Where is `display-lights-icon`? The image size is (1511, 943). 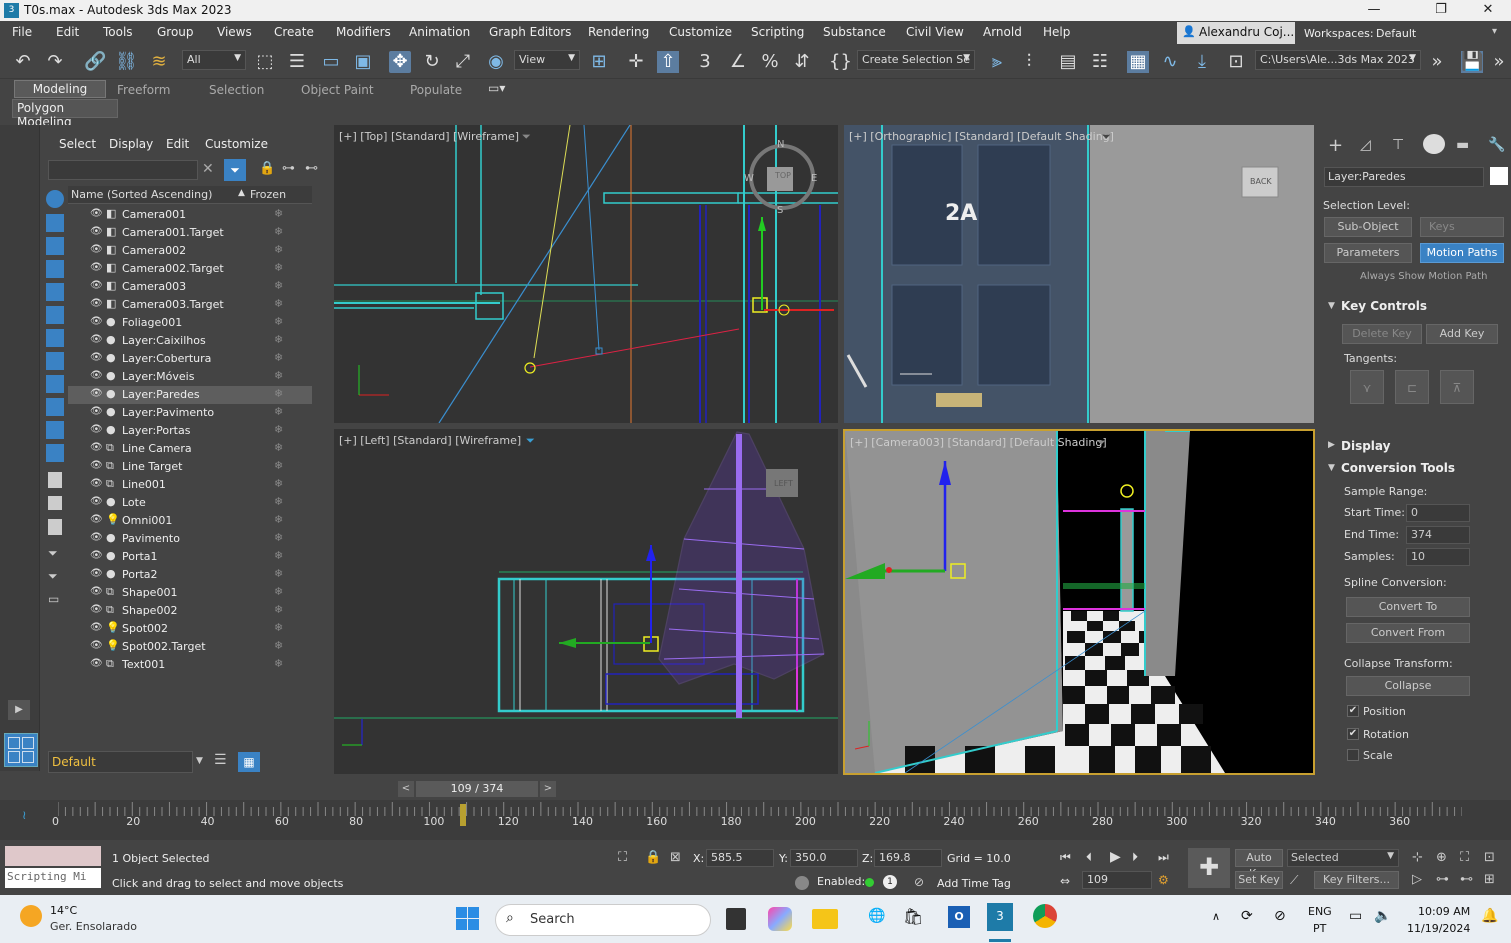 display-lights-icon is located at coordinates (55, 246).